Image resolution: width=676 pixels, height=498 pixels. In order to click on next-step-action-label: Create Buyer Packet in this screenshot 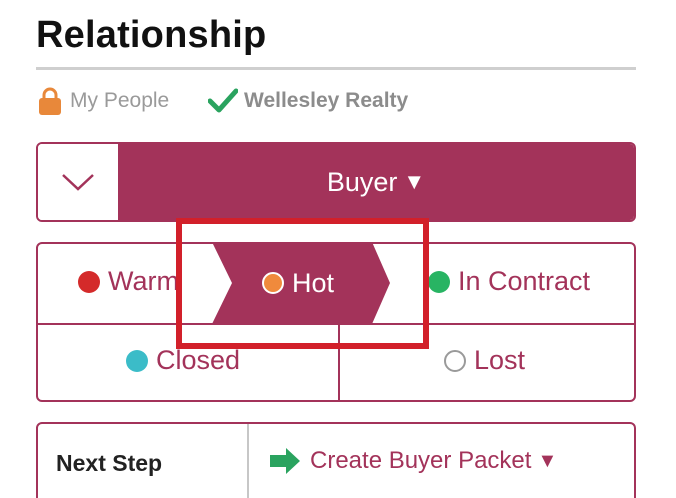, I will do `click(421, 460)`.